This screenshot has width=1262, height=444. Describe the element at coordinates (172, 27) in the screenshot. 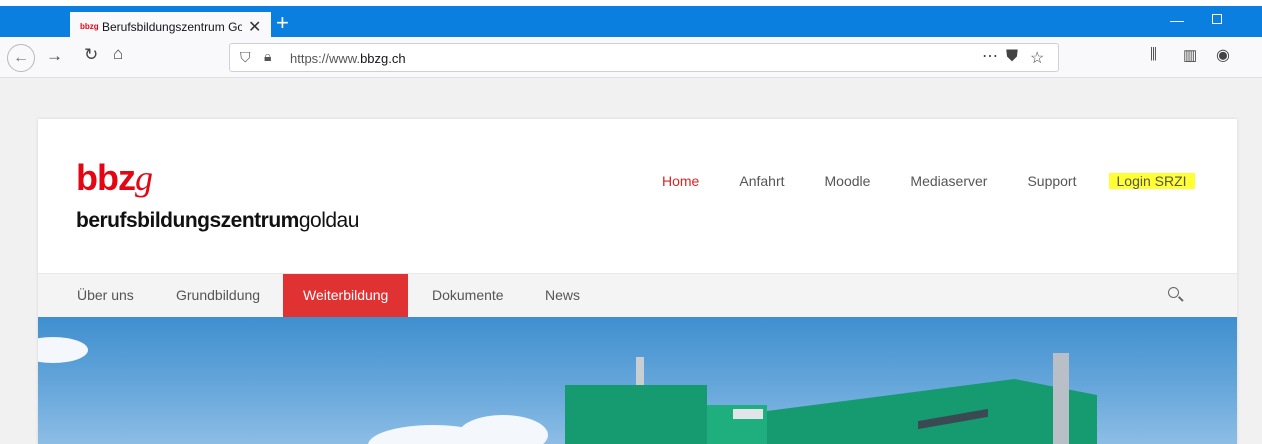

I see `tab-title: Berufsbildungszentrum Goldau` at that location.